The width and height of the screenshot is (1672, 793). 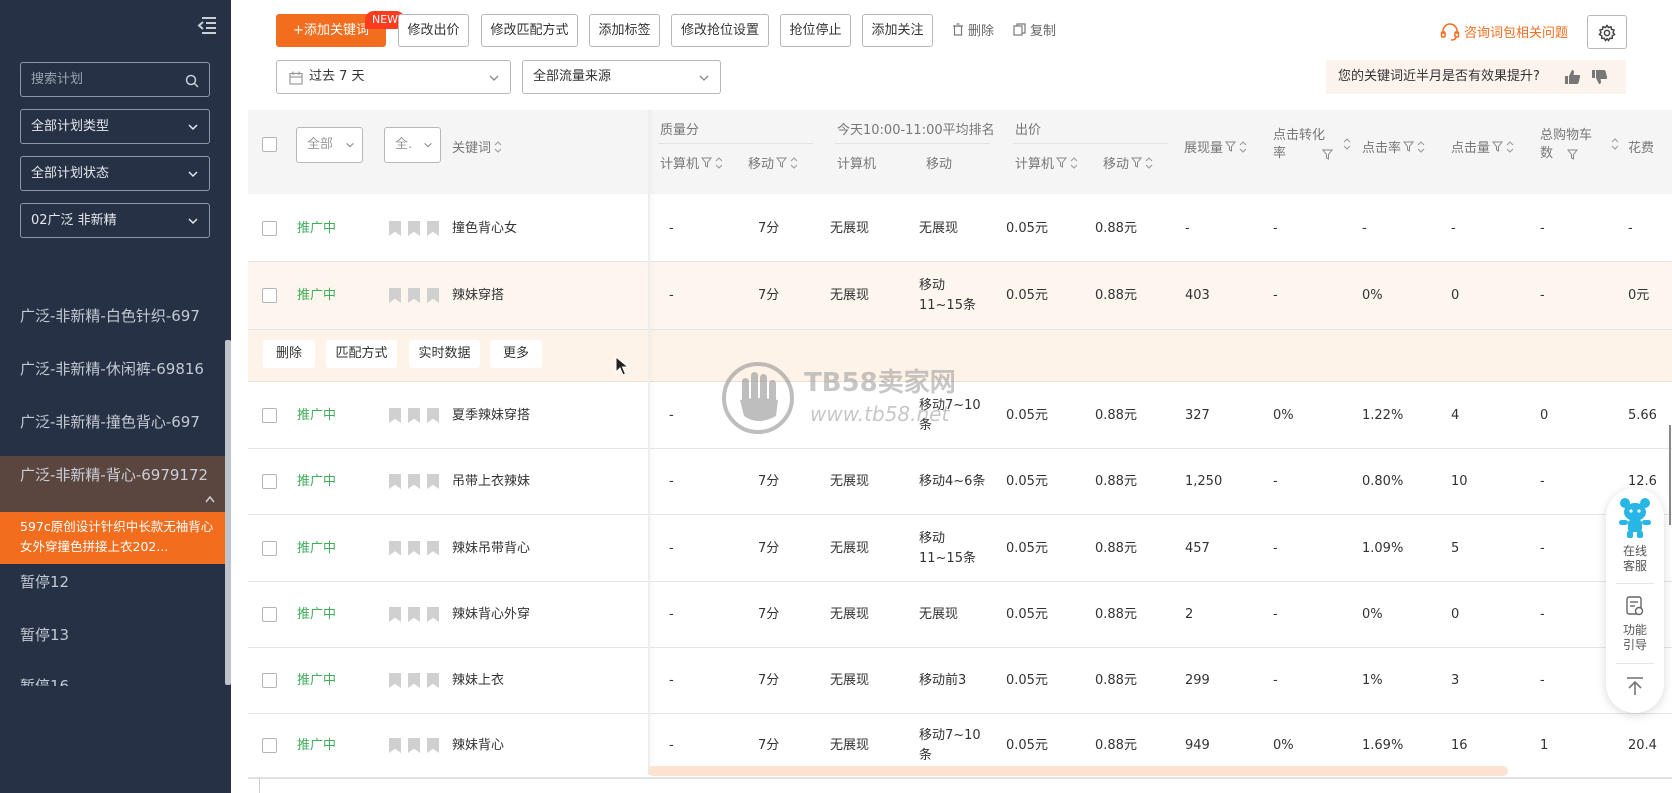 I want to click on copy-action: 复制, so click(x=1034, y=29).